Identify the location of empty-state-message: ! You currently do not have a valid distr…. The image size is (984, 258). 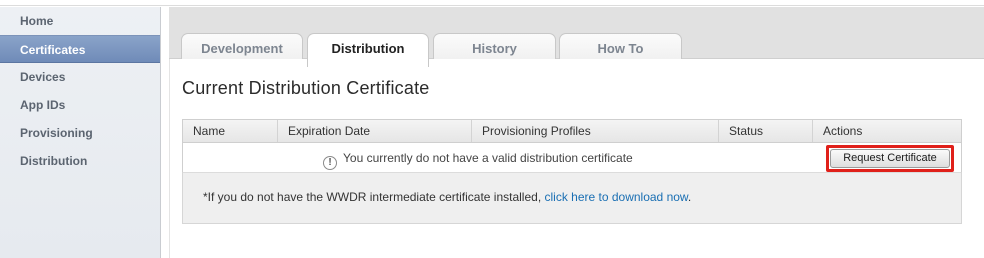
(478, 158).